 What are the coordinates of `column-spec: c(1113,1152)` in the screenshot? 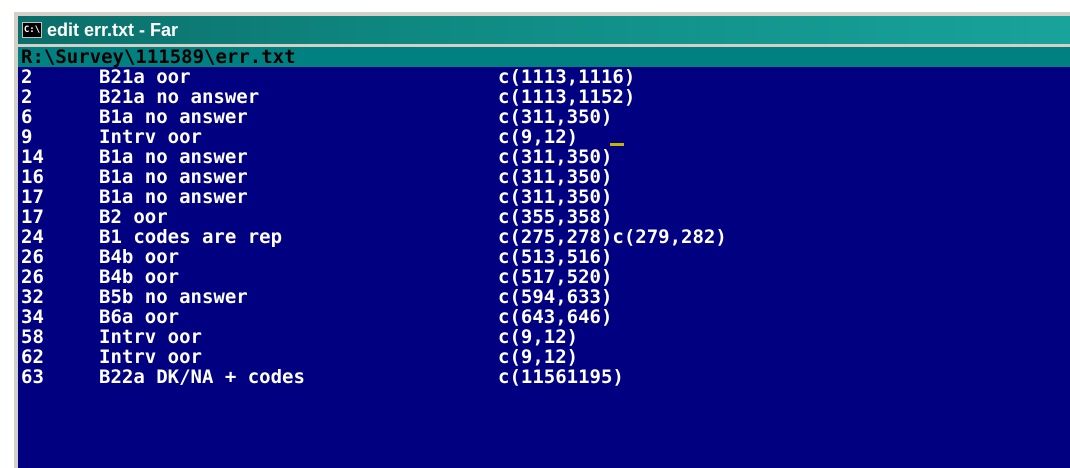 It's located at (567, 97).